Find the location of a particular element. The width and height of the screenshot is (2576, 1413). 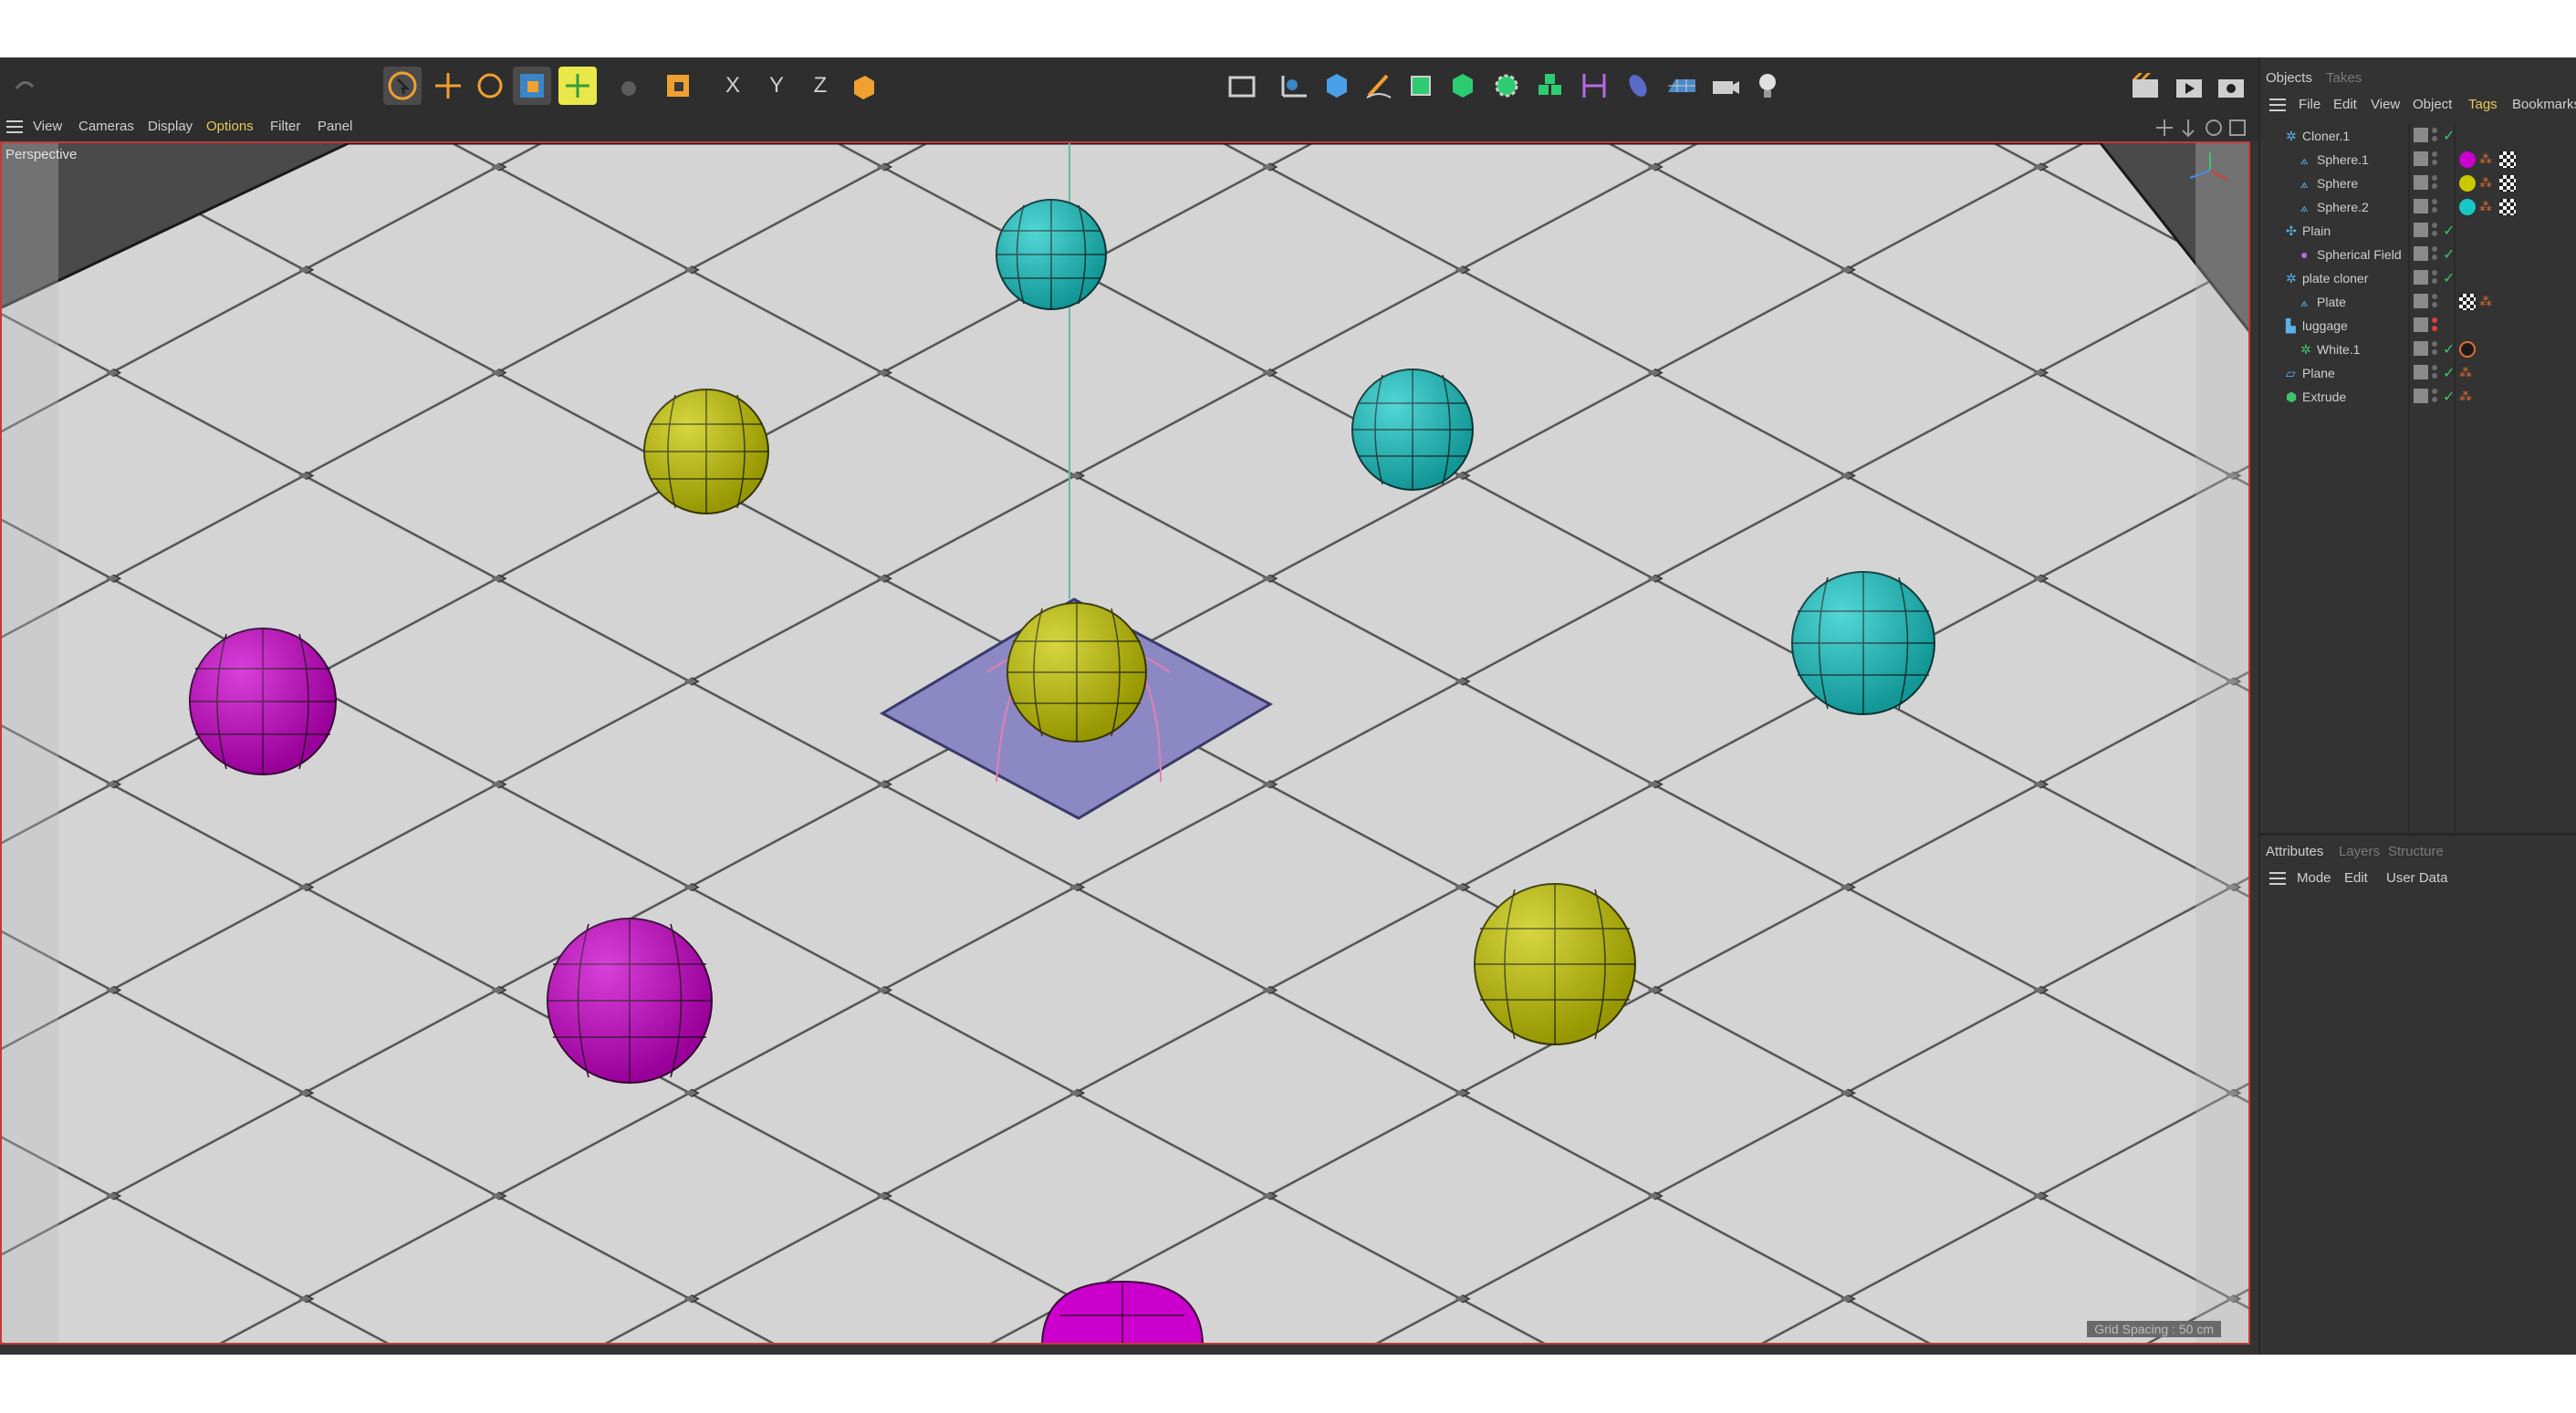

y-axis-icon: Y is located at coordinates (776, 86).